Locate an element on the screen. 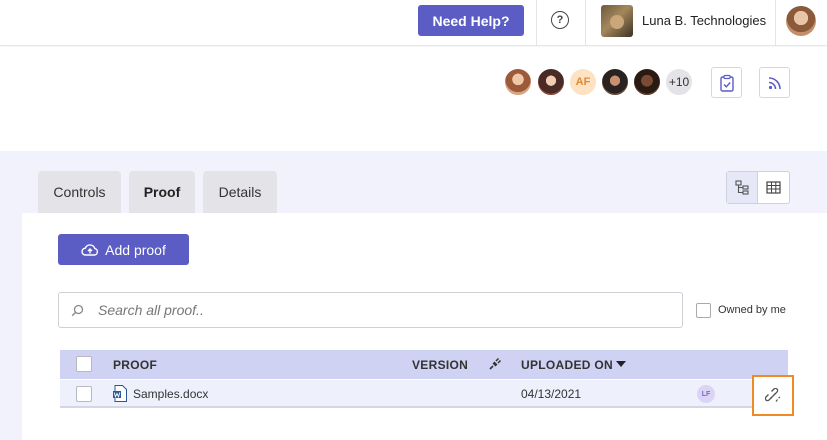  sort-desc-icon is located at coordinates (621, 364).